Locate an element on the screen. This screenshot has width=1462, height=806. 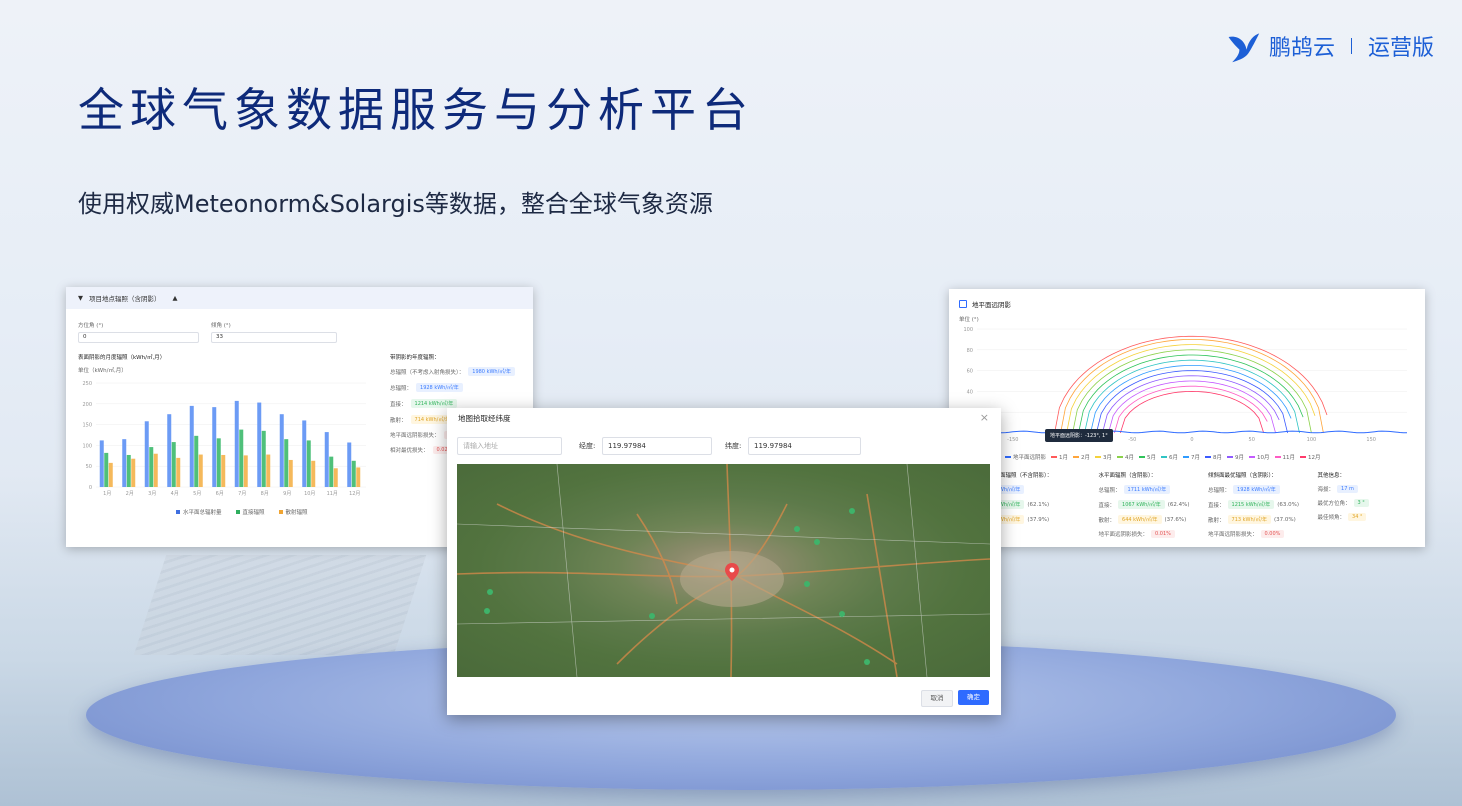
summary-row: kWh/㎡/年 (62.1%) is located at coordinates (1040, 504).